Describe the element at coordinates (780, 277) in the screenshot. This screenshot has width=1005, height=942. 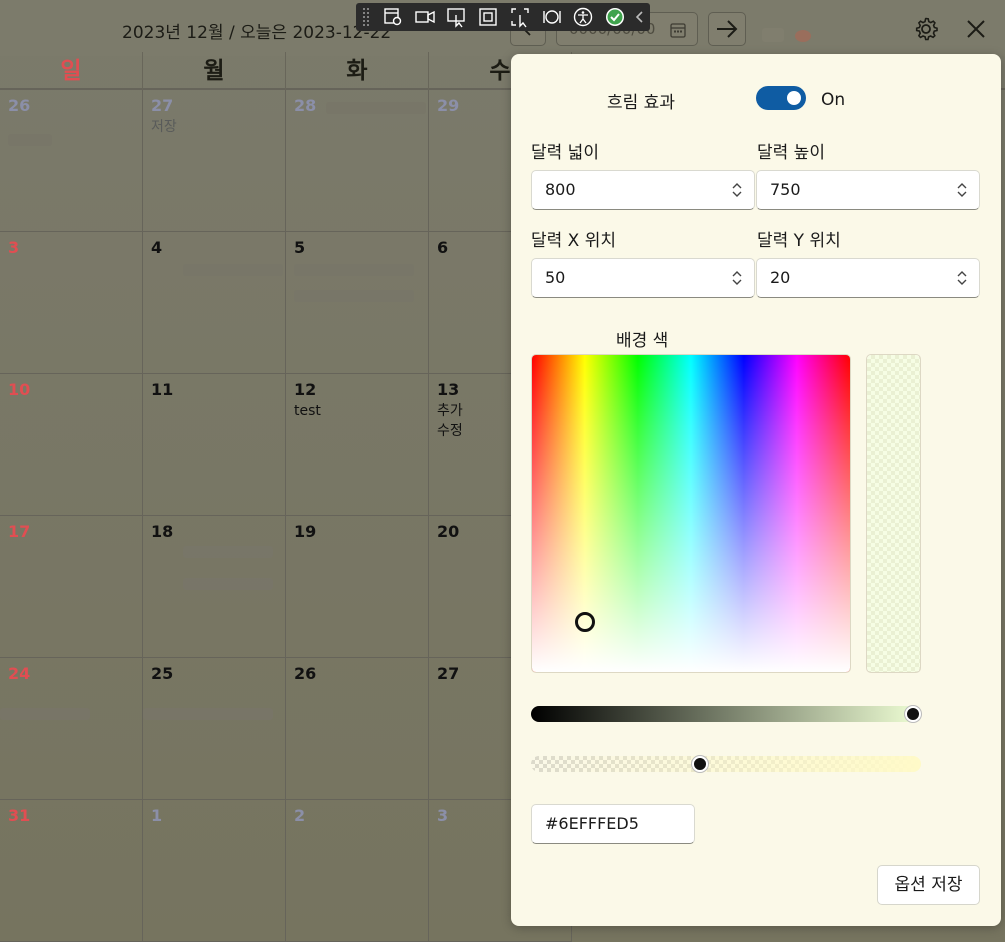
I see `y-position-value: 20` at that location.